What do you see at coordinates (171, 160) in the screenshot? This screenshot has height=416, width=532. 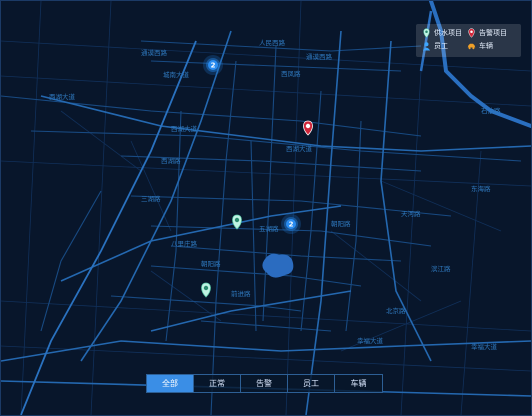 I see `street-label: 西湖路` at bounding box center [171, 160].